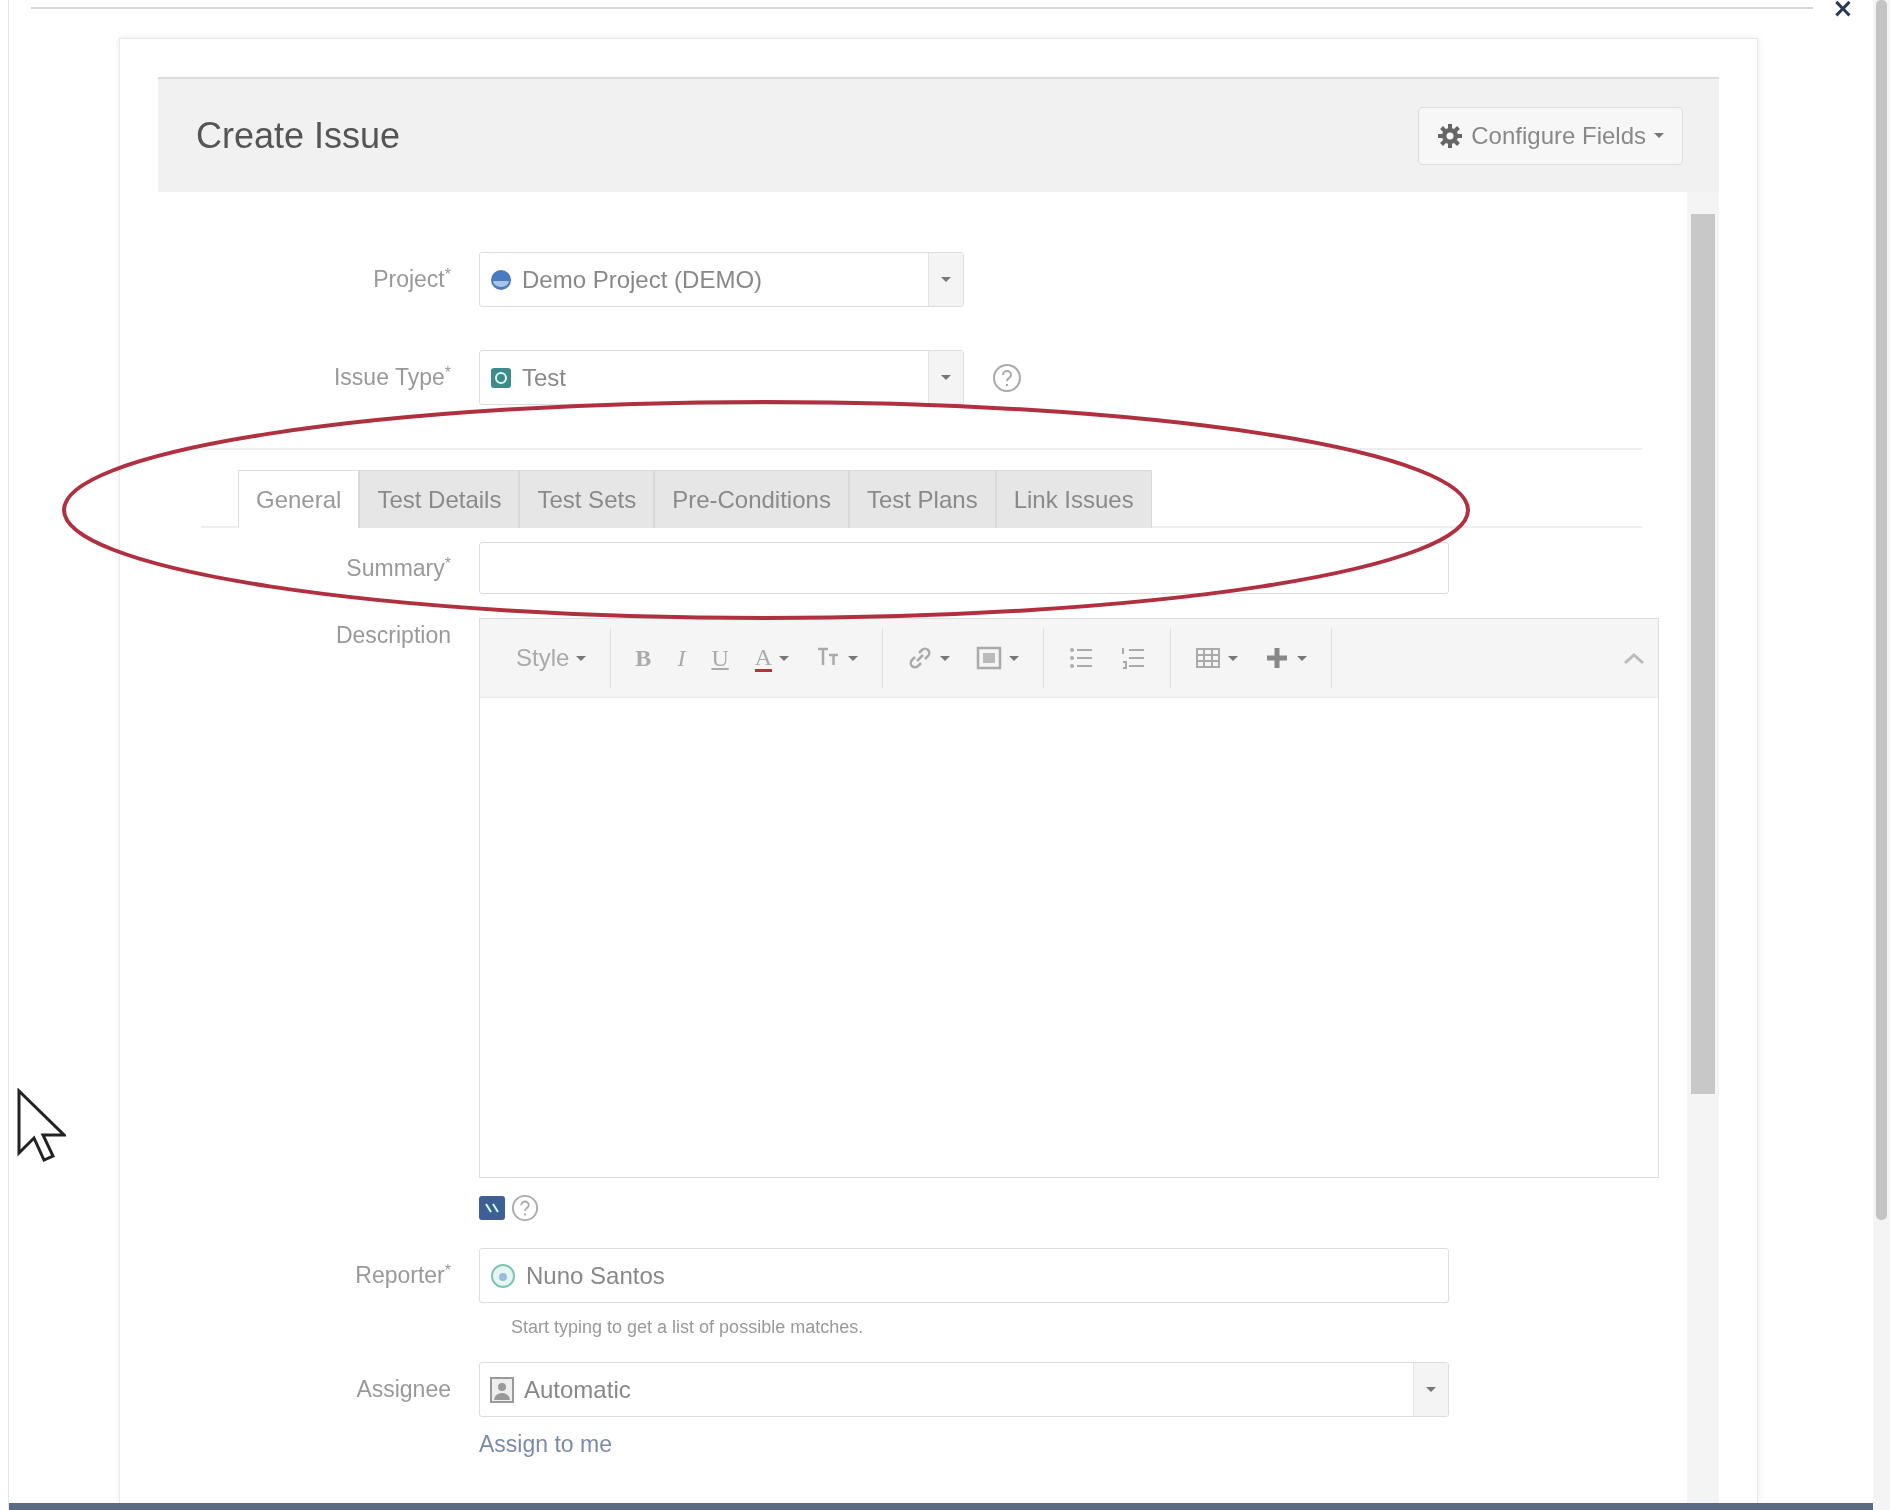 The height and width of the screenshot is (1510, 1890). What do you see at coordinates (1550, 135) in the screenshot?
I see `configure-fields-button: Configure Fields` at bounding box center [1550, 135].